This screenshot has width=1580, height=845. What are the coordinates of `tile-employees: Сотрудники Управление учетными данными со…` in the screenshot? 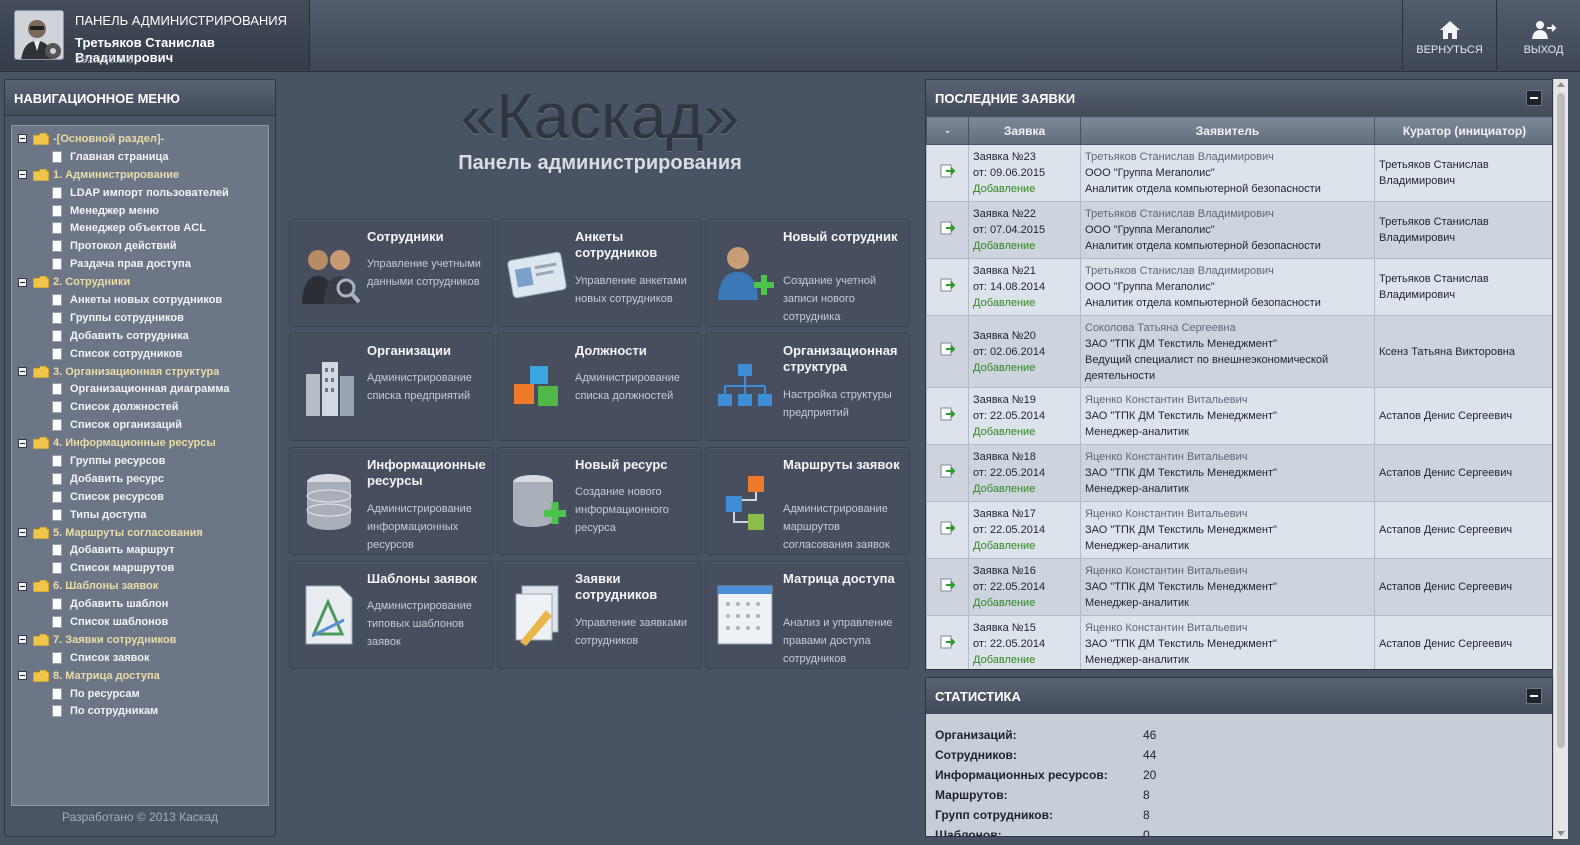 It's located at (391, 273).